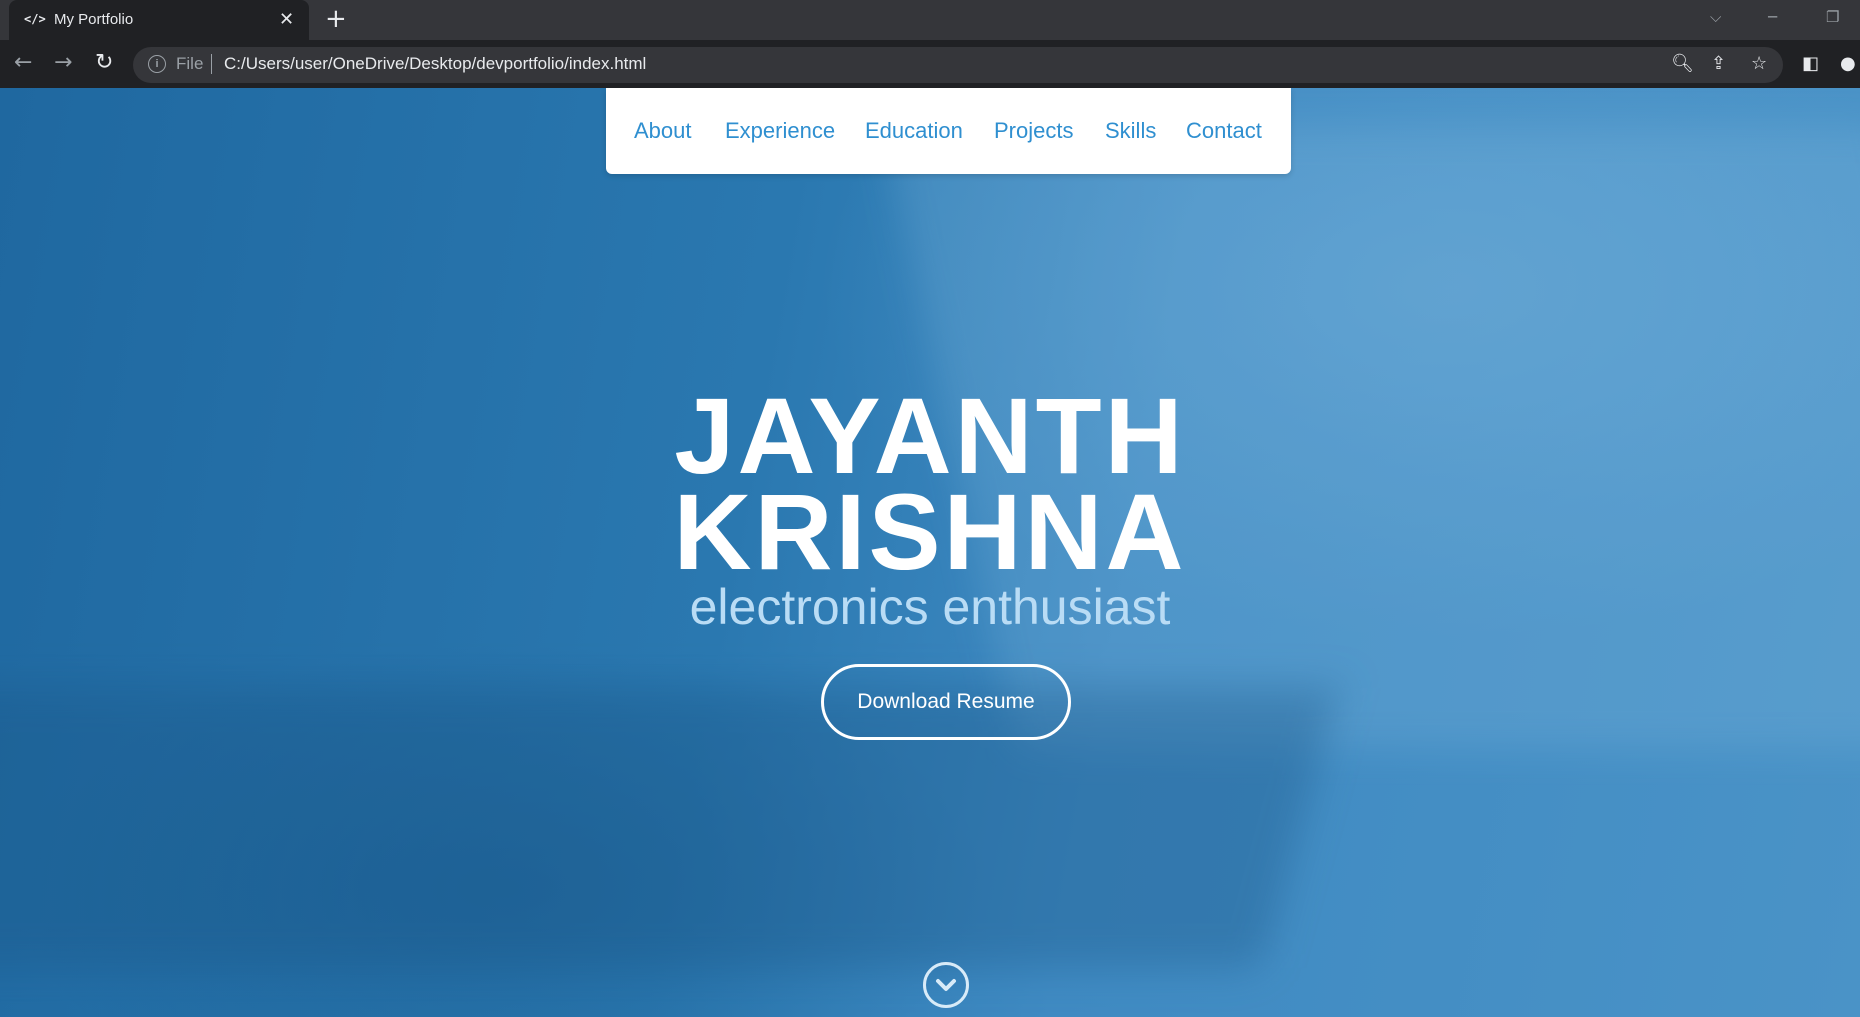 This screenshot has width=1860, height=1017. I want to click on file-scheme-label: File, so click(190, 63).